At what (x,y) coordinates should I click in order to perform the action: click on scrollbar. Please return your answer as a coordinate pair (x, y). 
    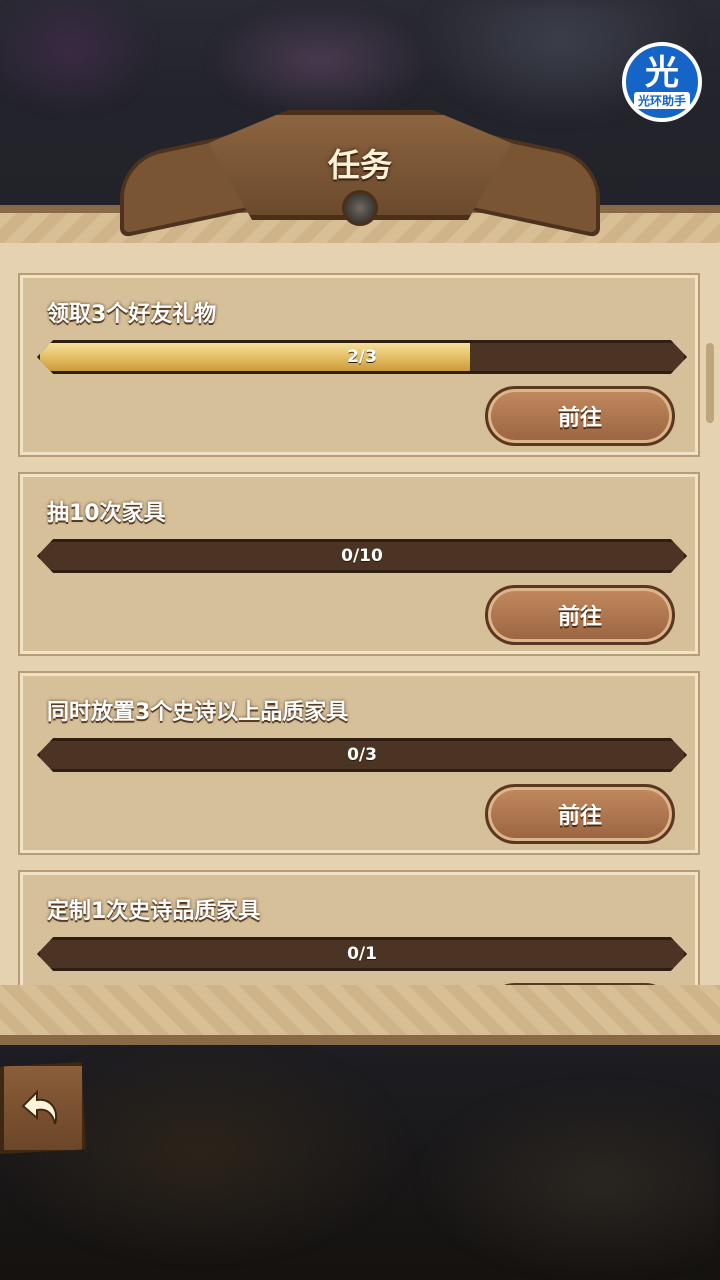
    Looking at the image, I should click on (710, 383).